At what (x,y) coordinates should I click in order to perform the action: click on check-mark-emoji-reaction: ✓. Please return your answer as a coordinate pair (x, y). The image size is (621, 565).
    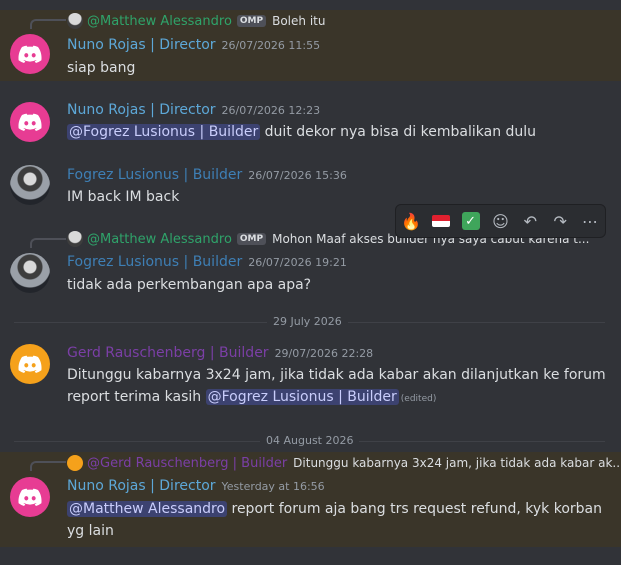
    Looking at the image, I should click on (471, 221).